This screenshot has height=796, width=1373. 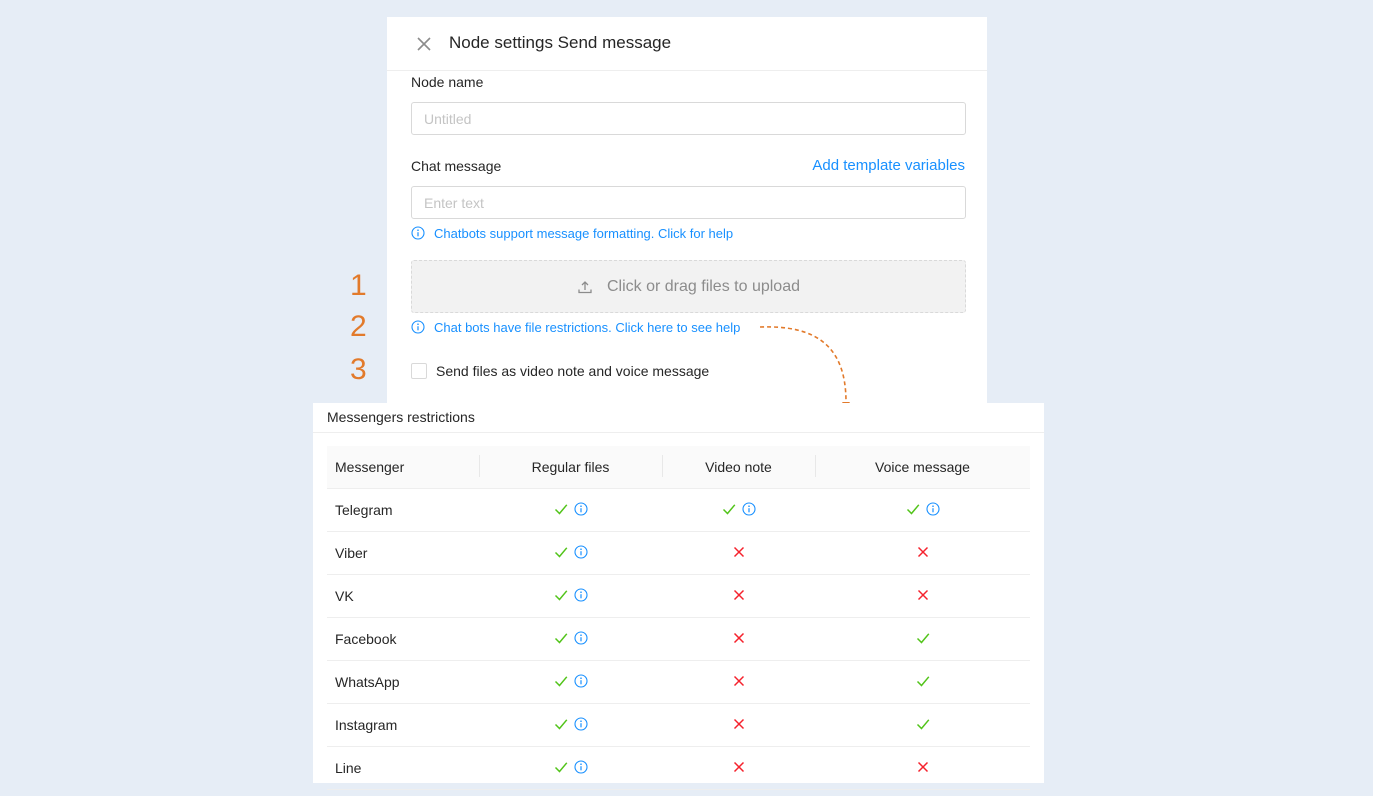 What do you see at coordinates (738, 467) in the screenshot?
I see `column-header-video-note: Video note` at bounding box center [738, 467].